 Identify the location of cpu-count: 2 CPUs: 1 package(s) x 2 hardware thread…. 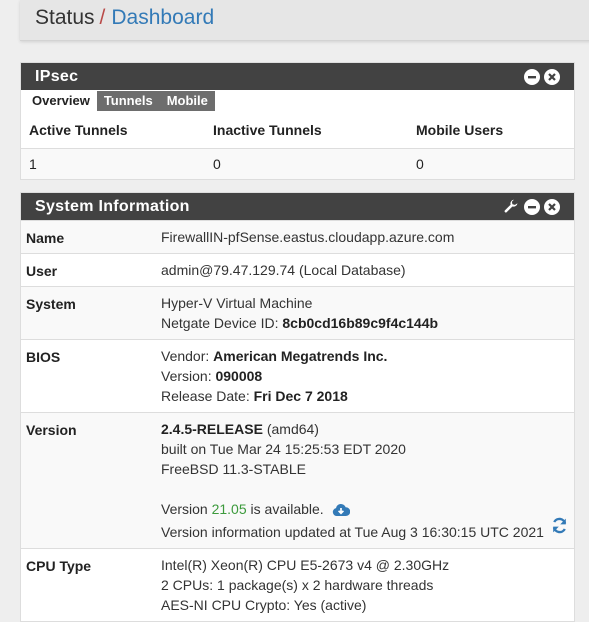
(297, 585).